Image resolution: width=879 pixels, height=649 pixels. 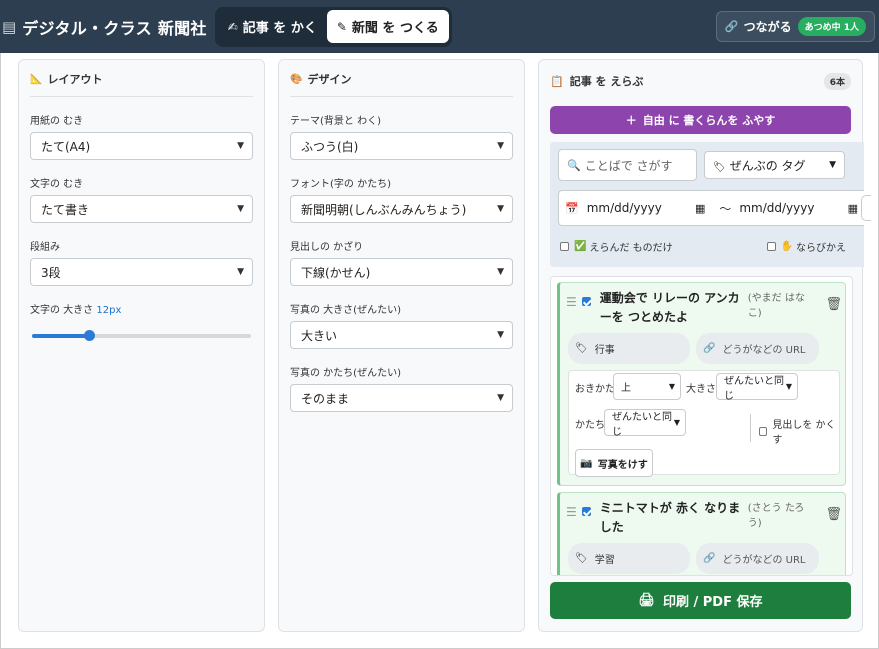 What do you see at coordinates (574, 165) in the screenshot?
I see `search-icon: 🔍` at bounding box center [574, 165].